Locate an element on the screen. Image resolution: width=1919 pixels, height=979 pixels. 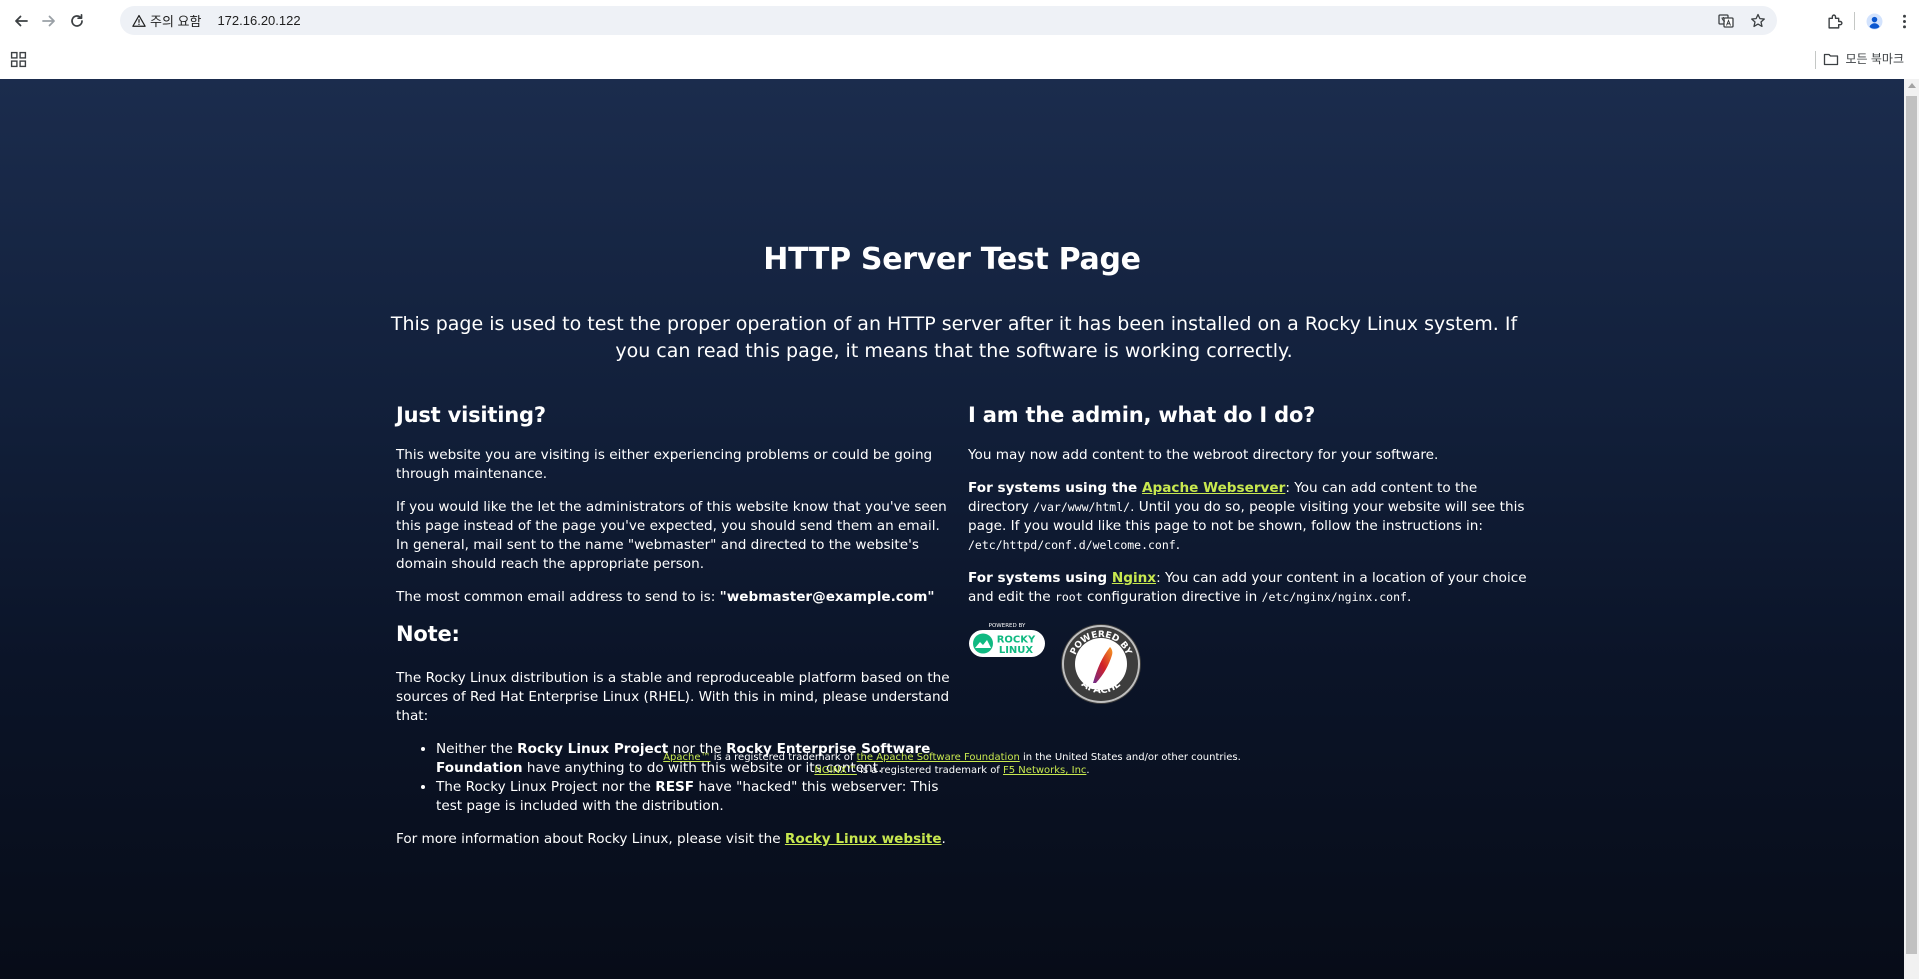
note-heading: Note: is located at coordinates (428, 634).